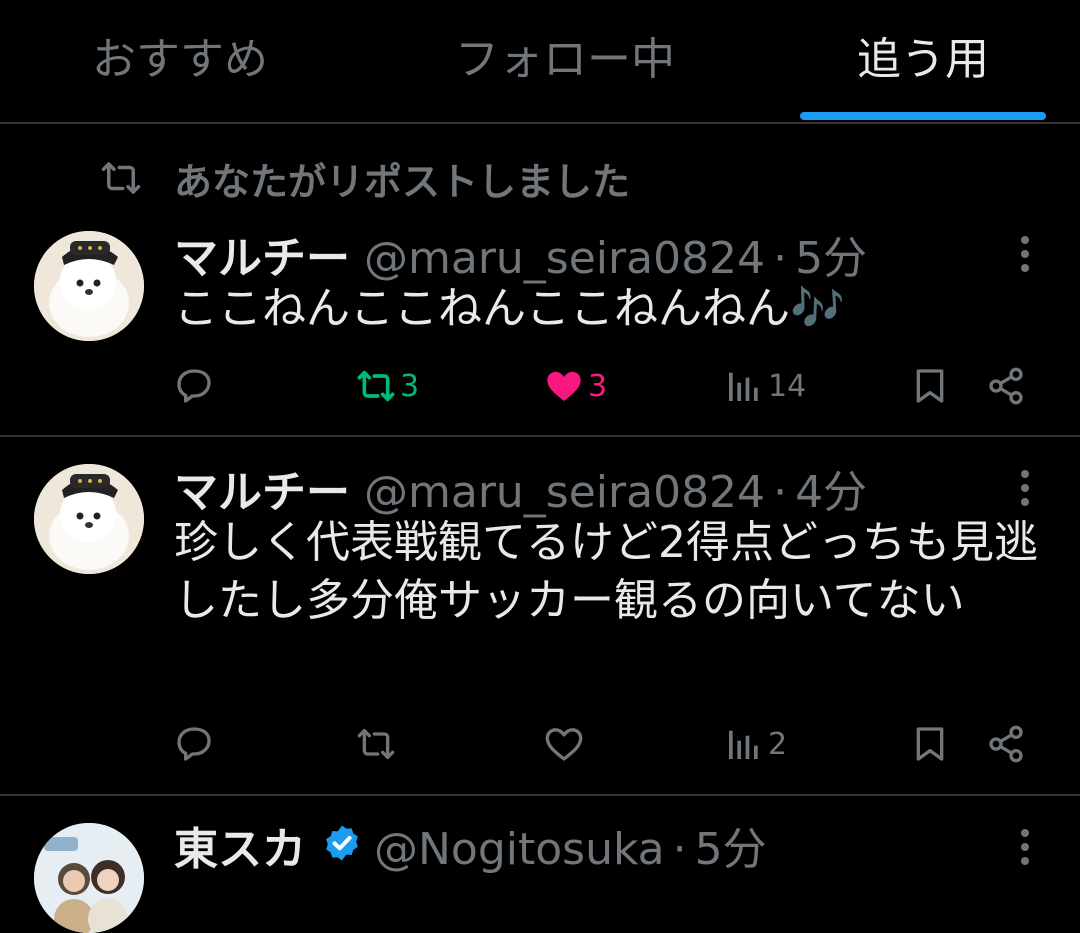 This screenshot has width=1080, height=933. I want to click on tab-following: フォロー中, so click(565, 60).